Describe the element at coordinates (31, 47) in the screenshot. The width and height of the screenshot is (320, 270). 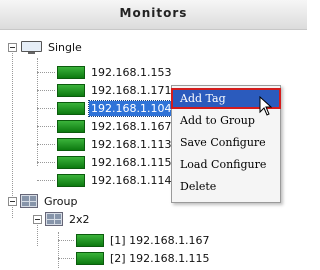
I see `monitor-icon` at that location.